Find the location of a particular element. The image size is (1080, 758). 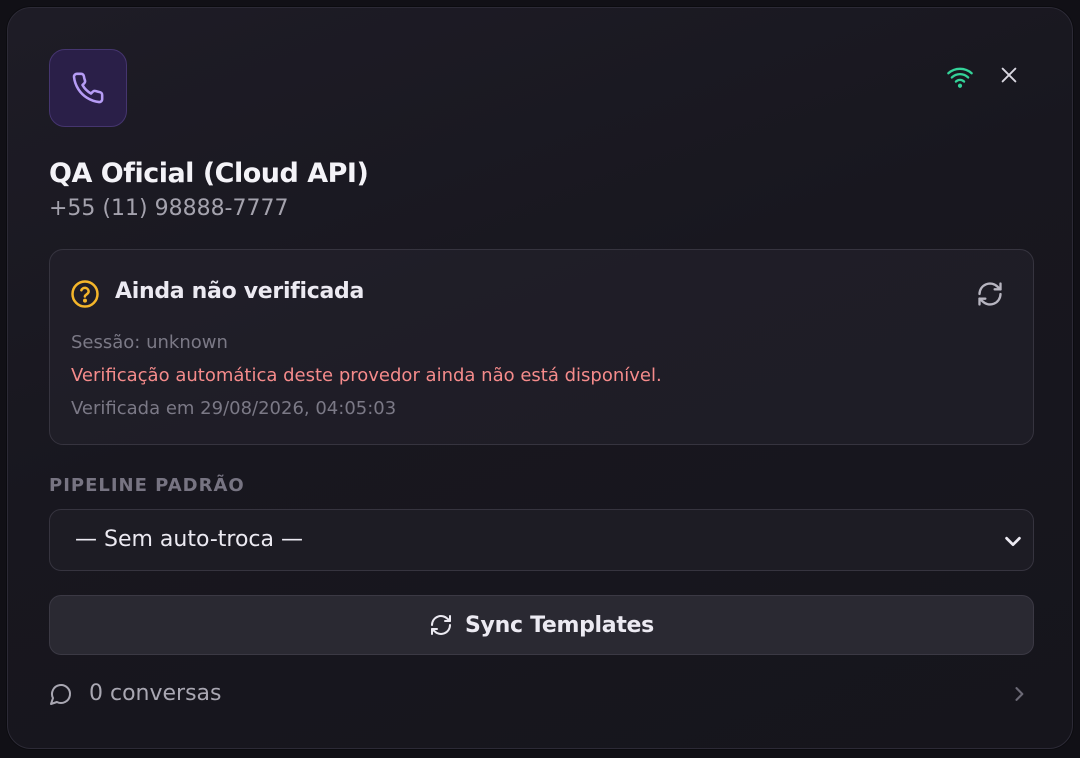

verified-timestamp: Verificada em 29/08/2026, 04:05:03 is located at coordinates (234, 408).